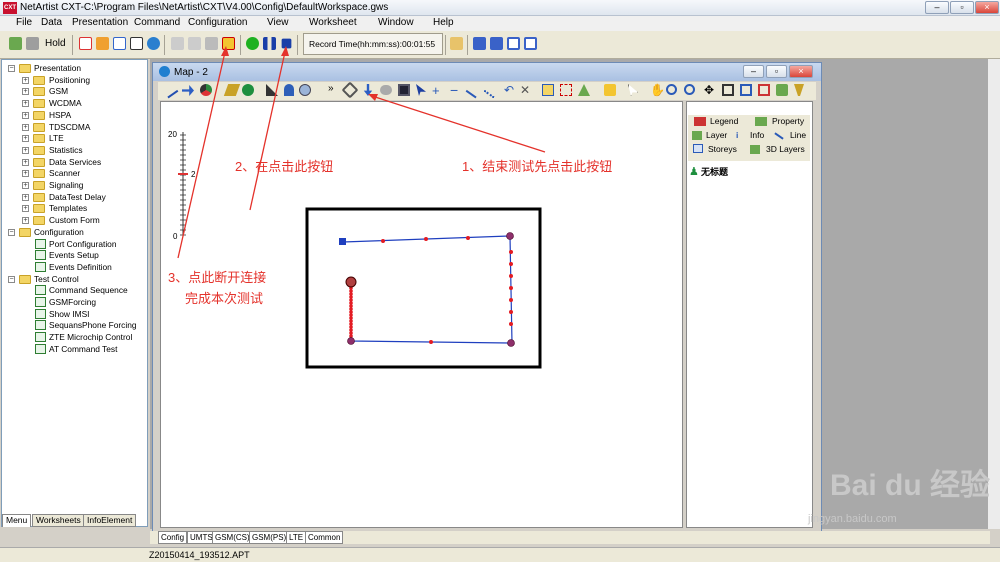 Image resolution: width=1000 pixels, height=562 pixels. I want to click on arrow-to-end-test, so click(458, 124).